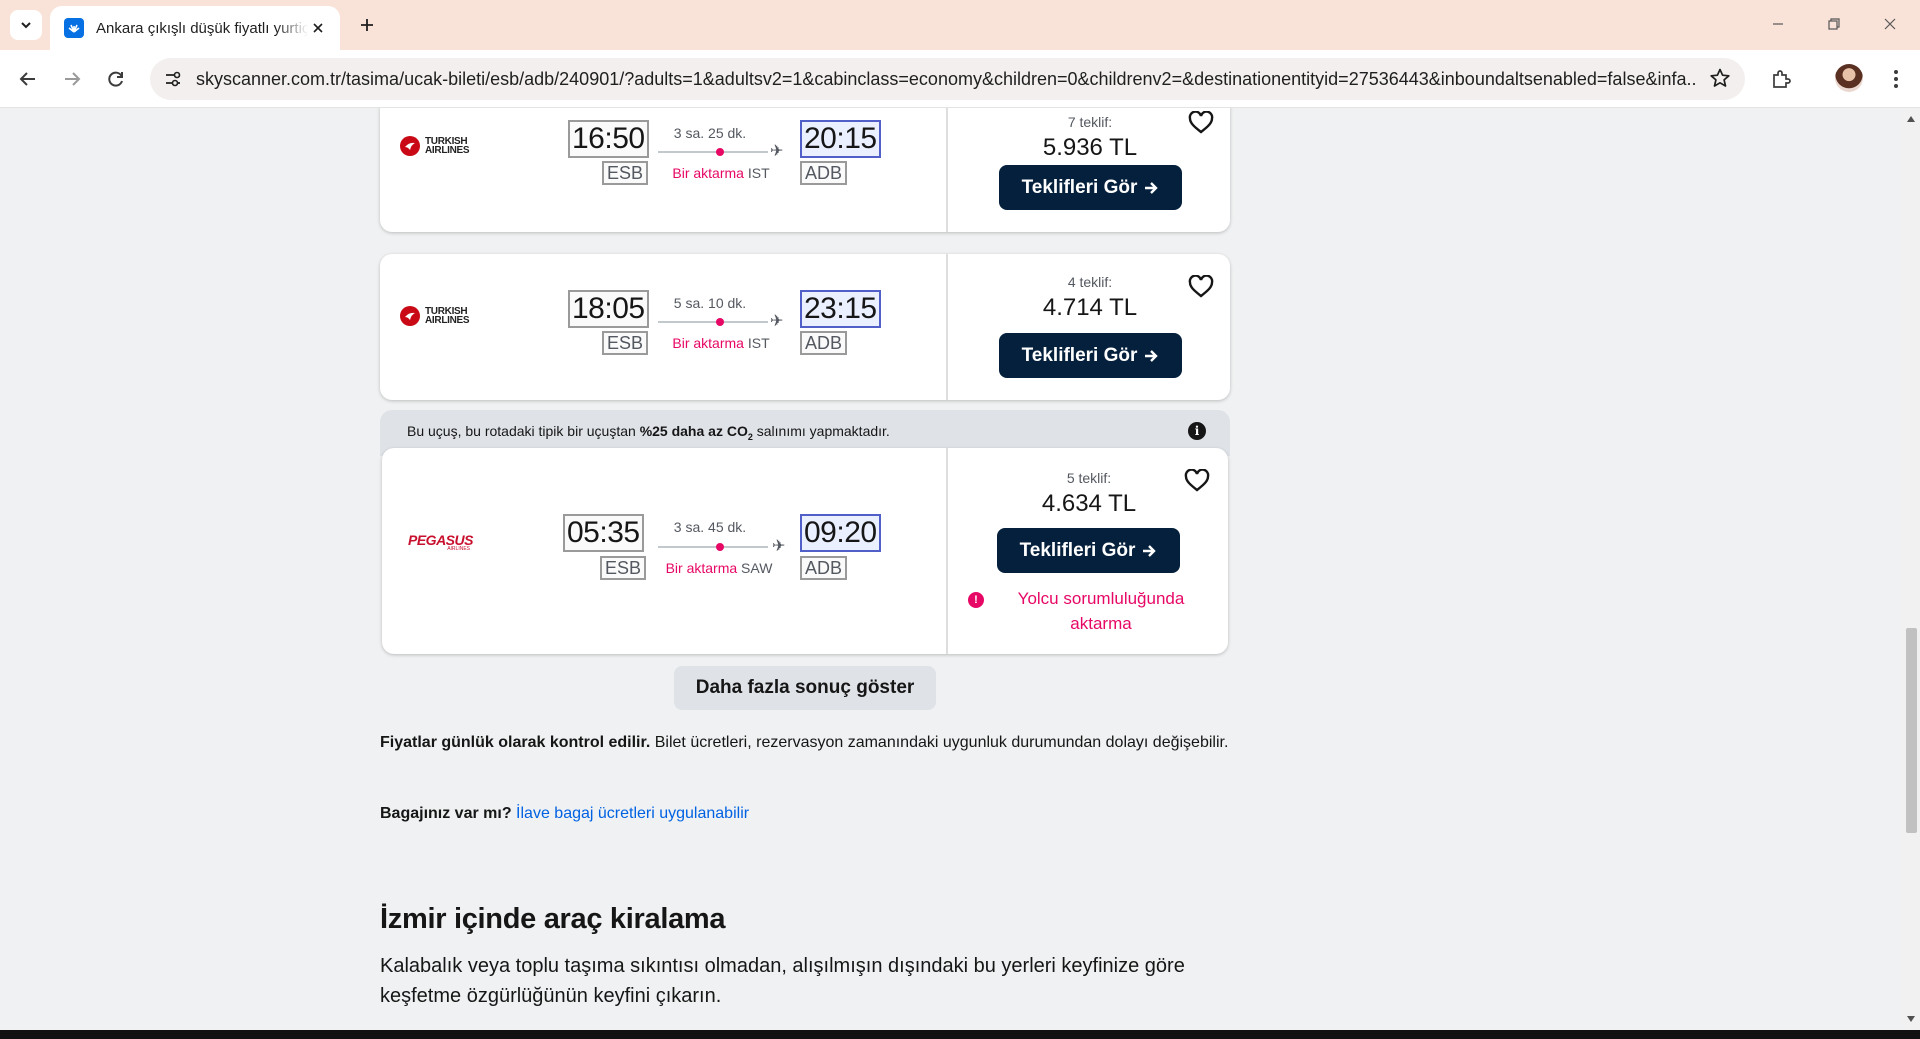 The width and height of the screenshot is (1920, 1039). I want to click on price-panel: 4 teklif: 4.714 TL Teklifleri Gör, so click(1088, 327).